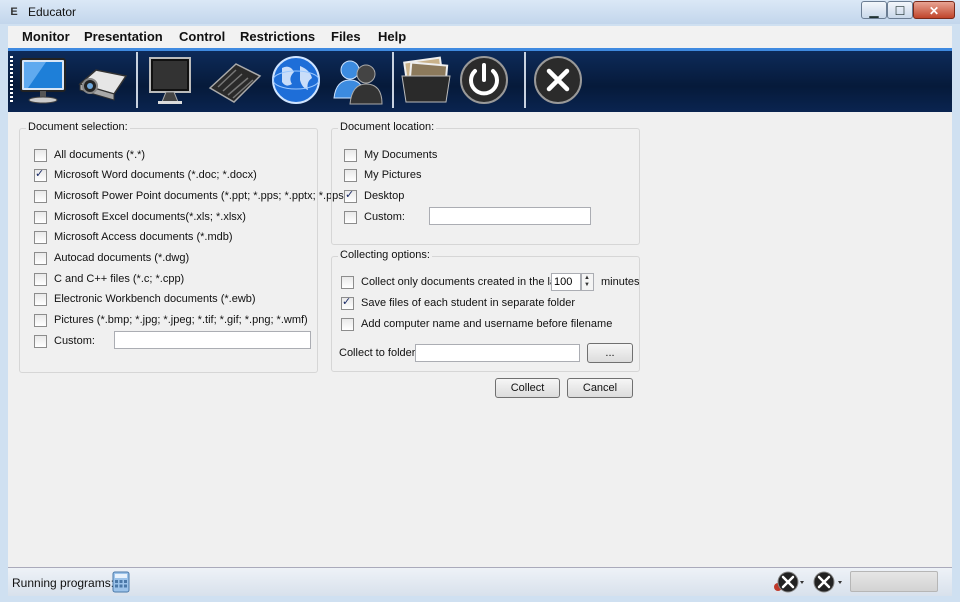 This screenshot has width=960, height=602. I want to click on location-my-pictures: My Pictures, so click(382, 175).